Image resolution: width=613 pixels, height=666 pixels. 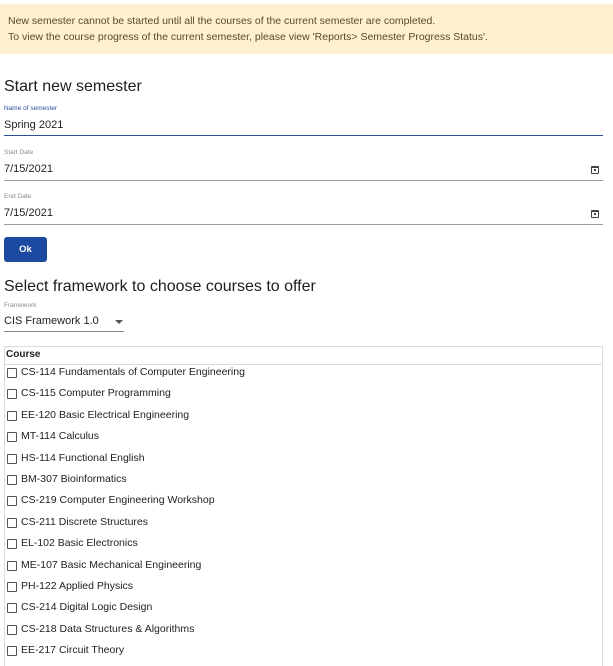 What do you see at coordinates (303, 523) in the screenshot?
I see `course-row: CS-211 Discrete Structures` at bounding box center [303, 523].